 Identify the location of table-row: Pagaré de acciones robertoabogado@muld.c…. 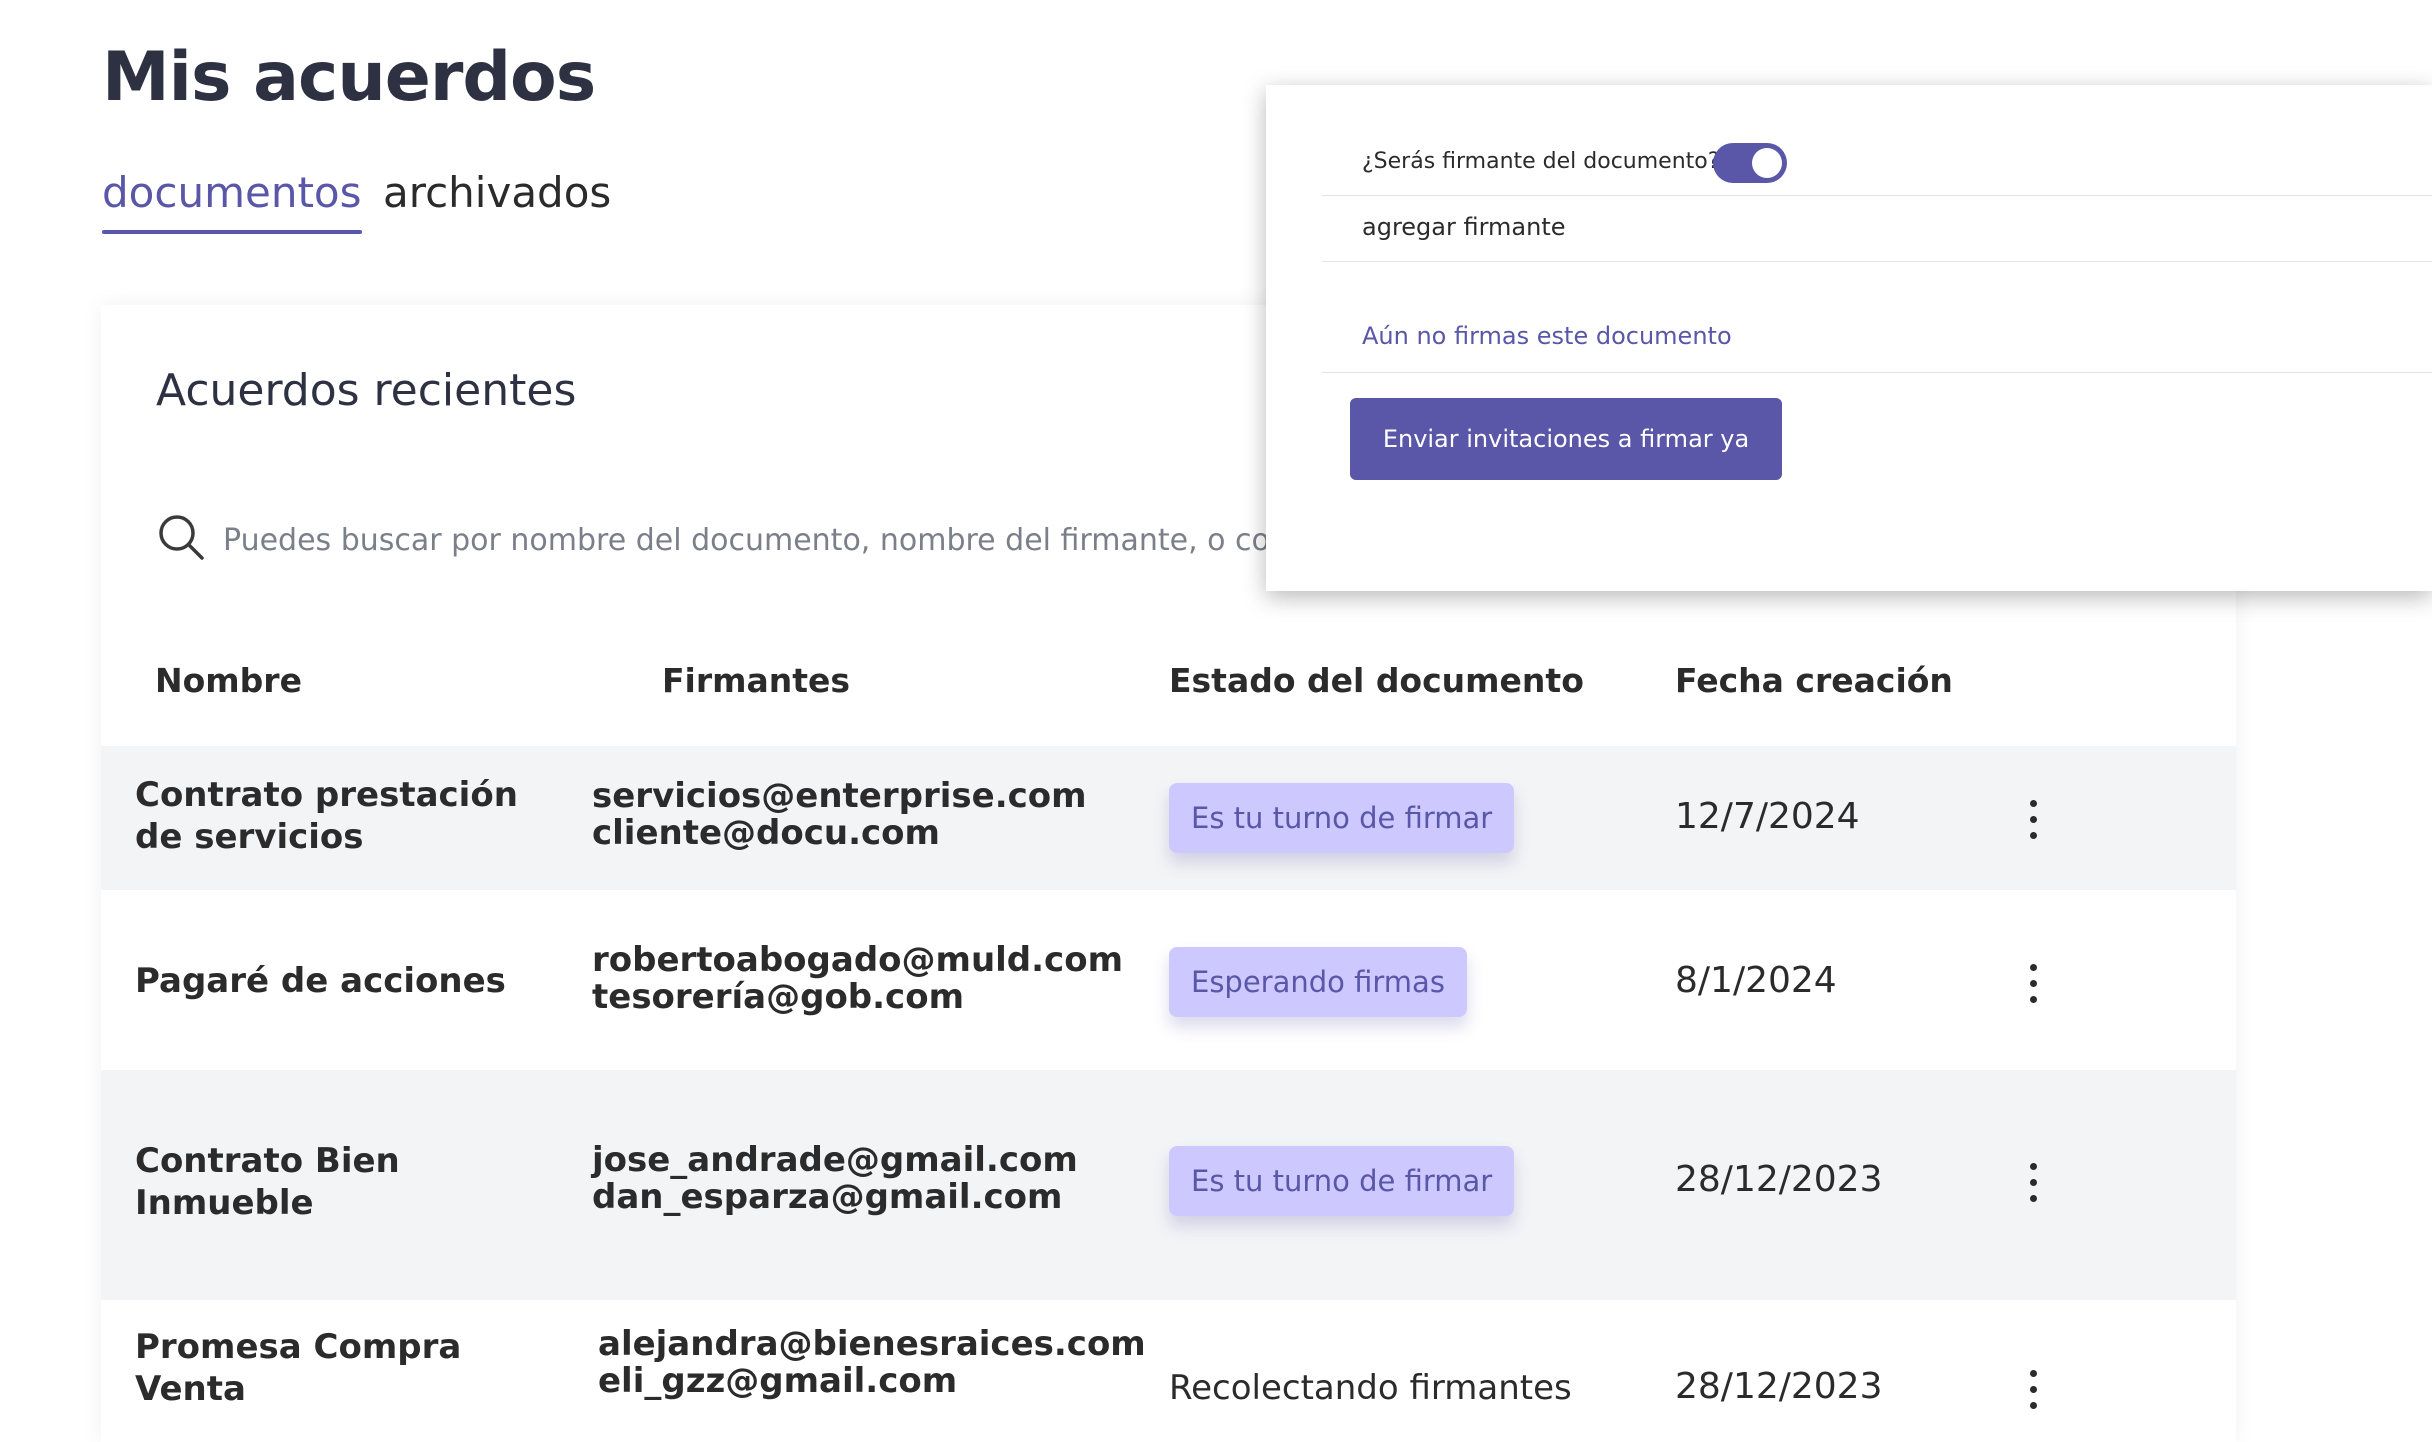
(1168, 980).